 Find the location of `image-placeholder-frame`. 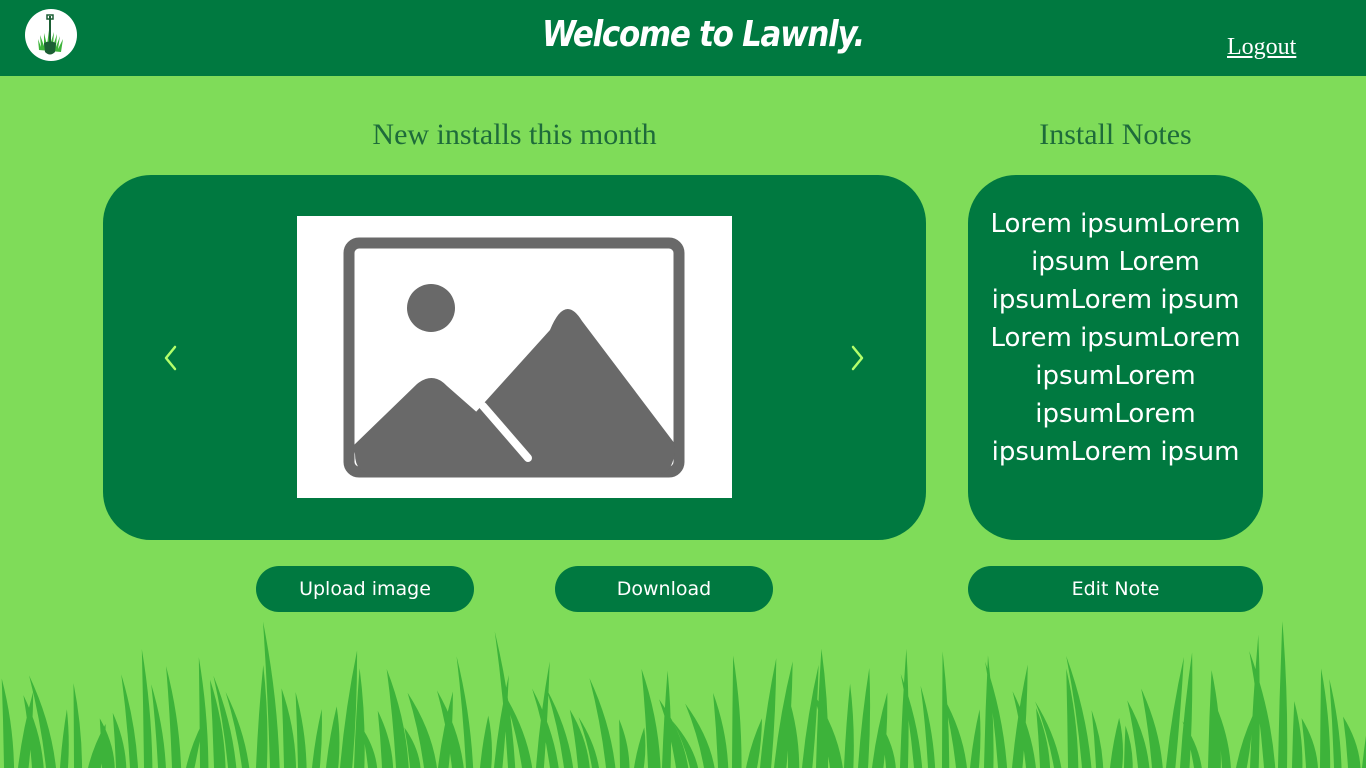

image-placeholder-frame is located at coordinates (514, 357).